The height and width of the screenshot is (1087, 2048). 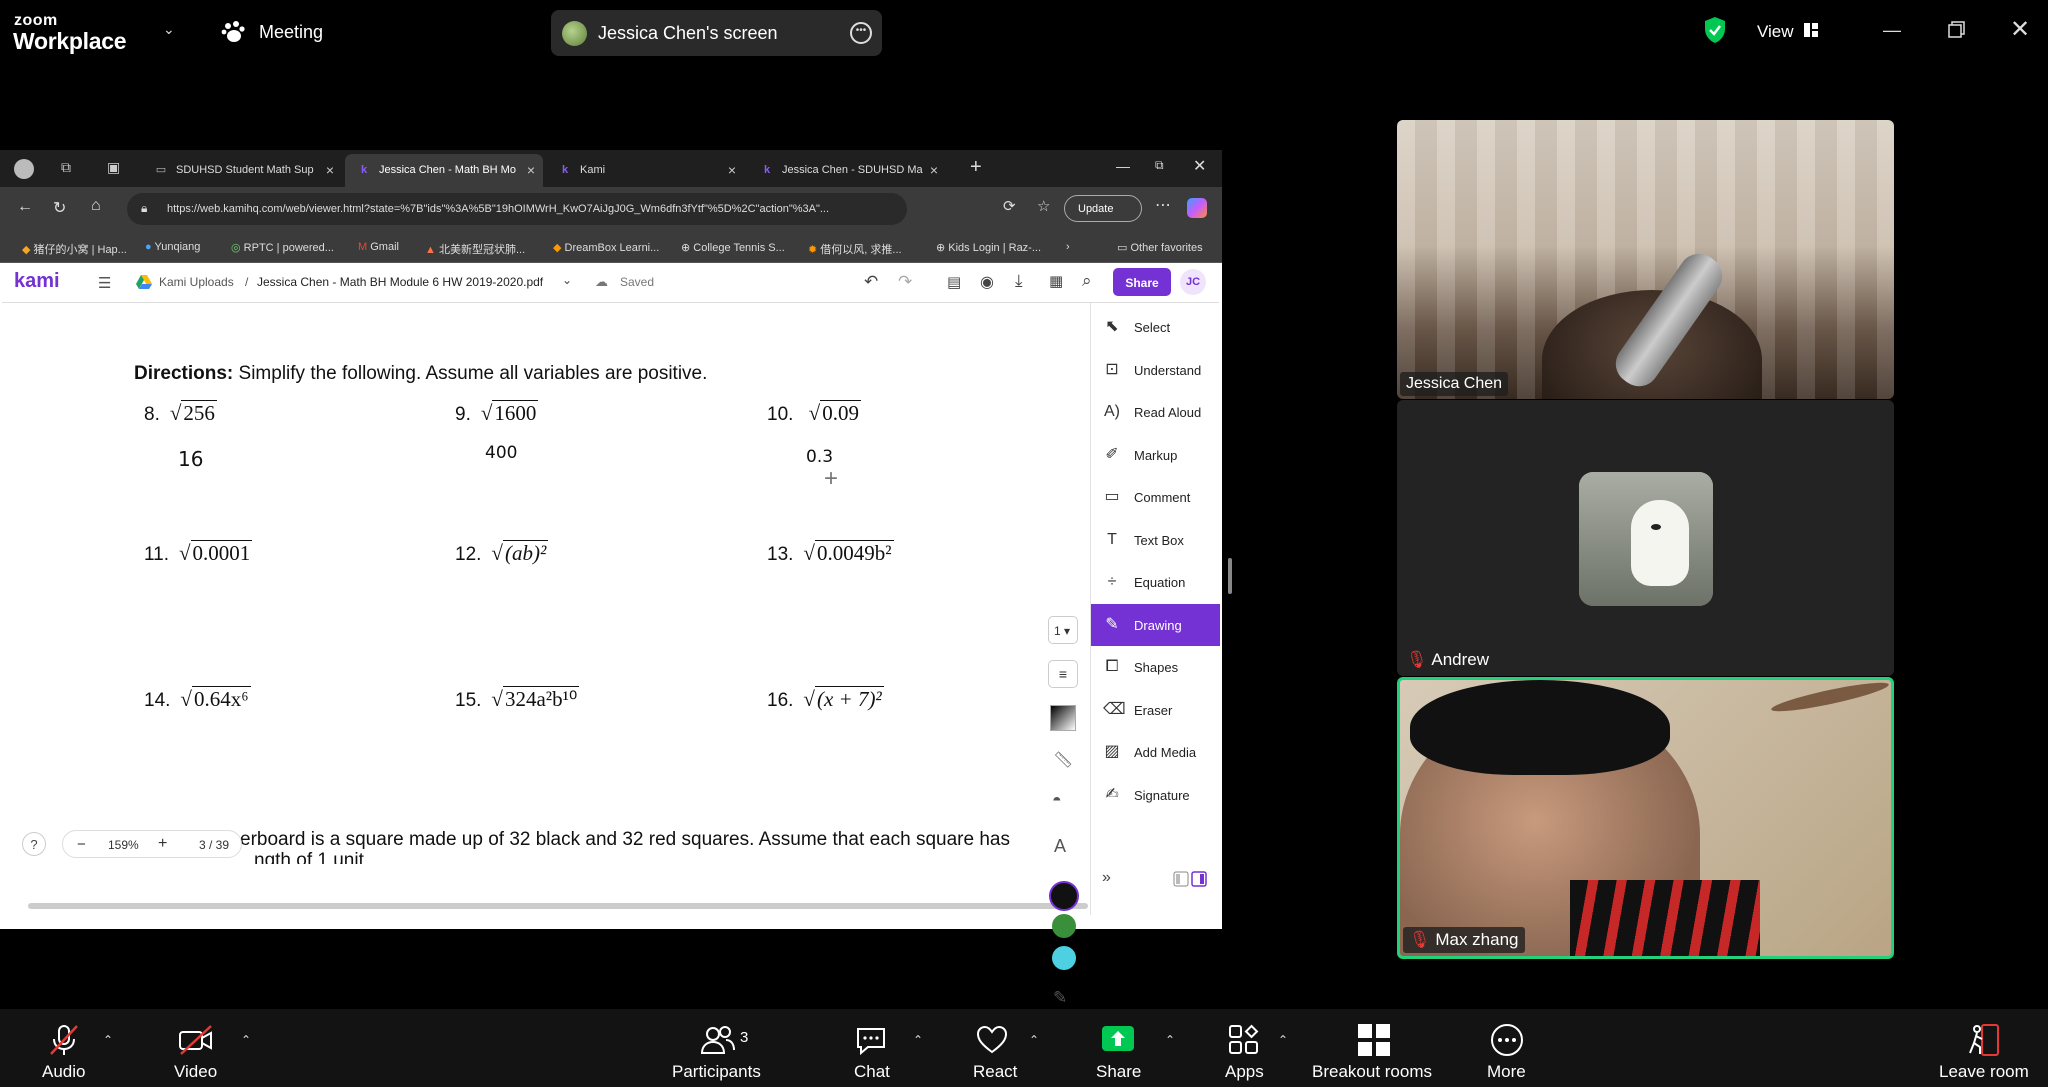 I want to click on tool-eraser: ⌫ Eraser, so click(x=1155, y=710).